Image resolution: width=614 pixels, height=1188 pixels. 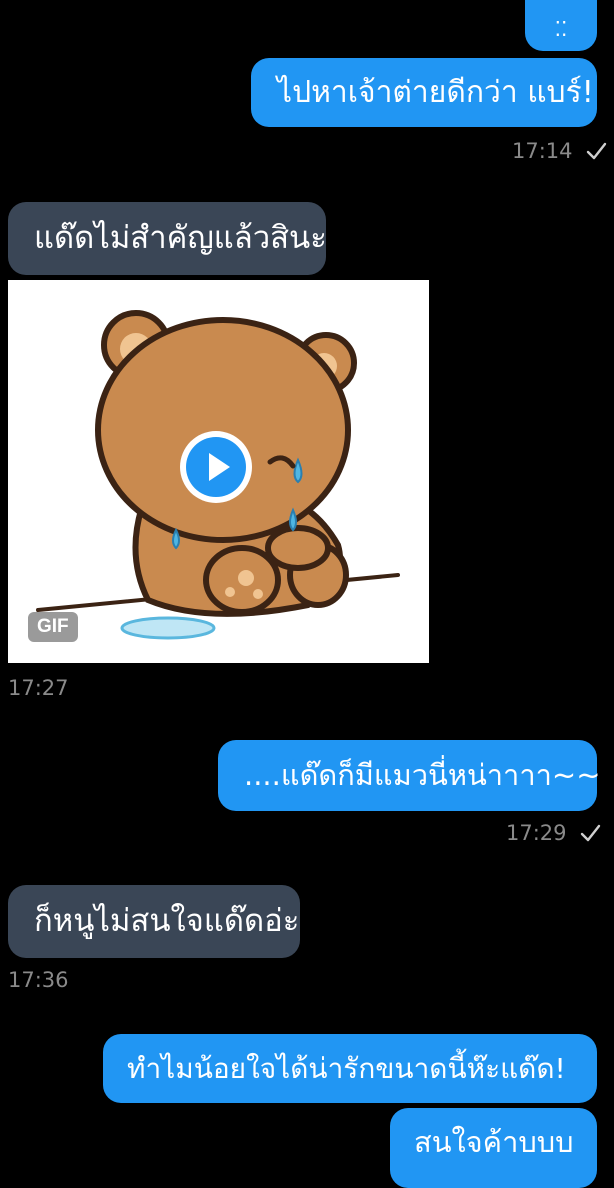 I want to click on incoming-message-bubble: แด๊ดไม่สำคัญแล้วสินะ, so click(x=167, y=238).